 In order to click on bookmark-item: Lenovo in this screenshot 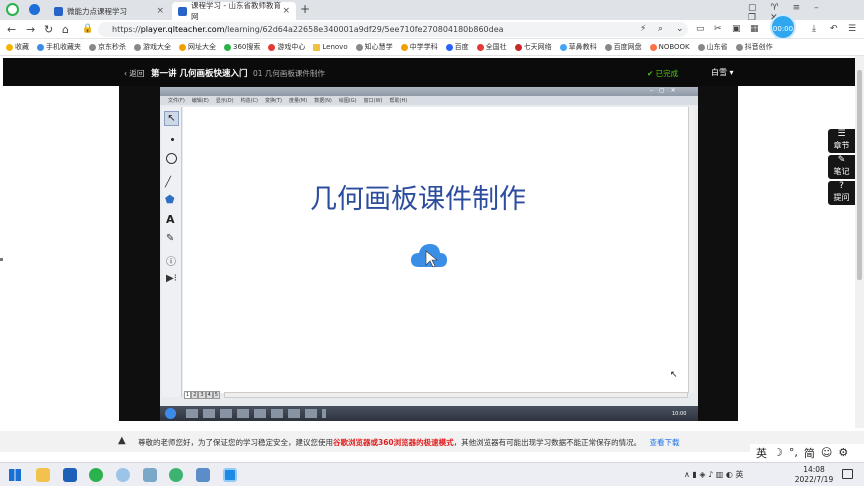, I will do `click(330, 47)`.